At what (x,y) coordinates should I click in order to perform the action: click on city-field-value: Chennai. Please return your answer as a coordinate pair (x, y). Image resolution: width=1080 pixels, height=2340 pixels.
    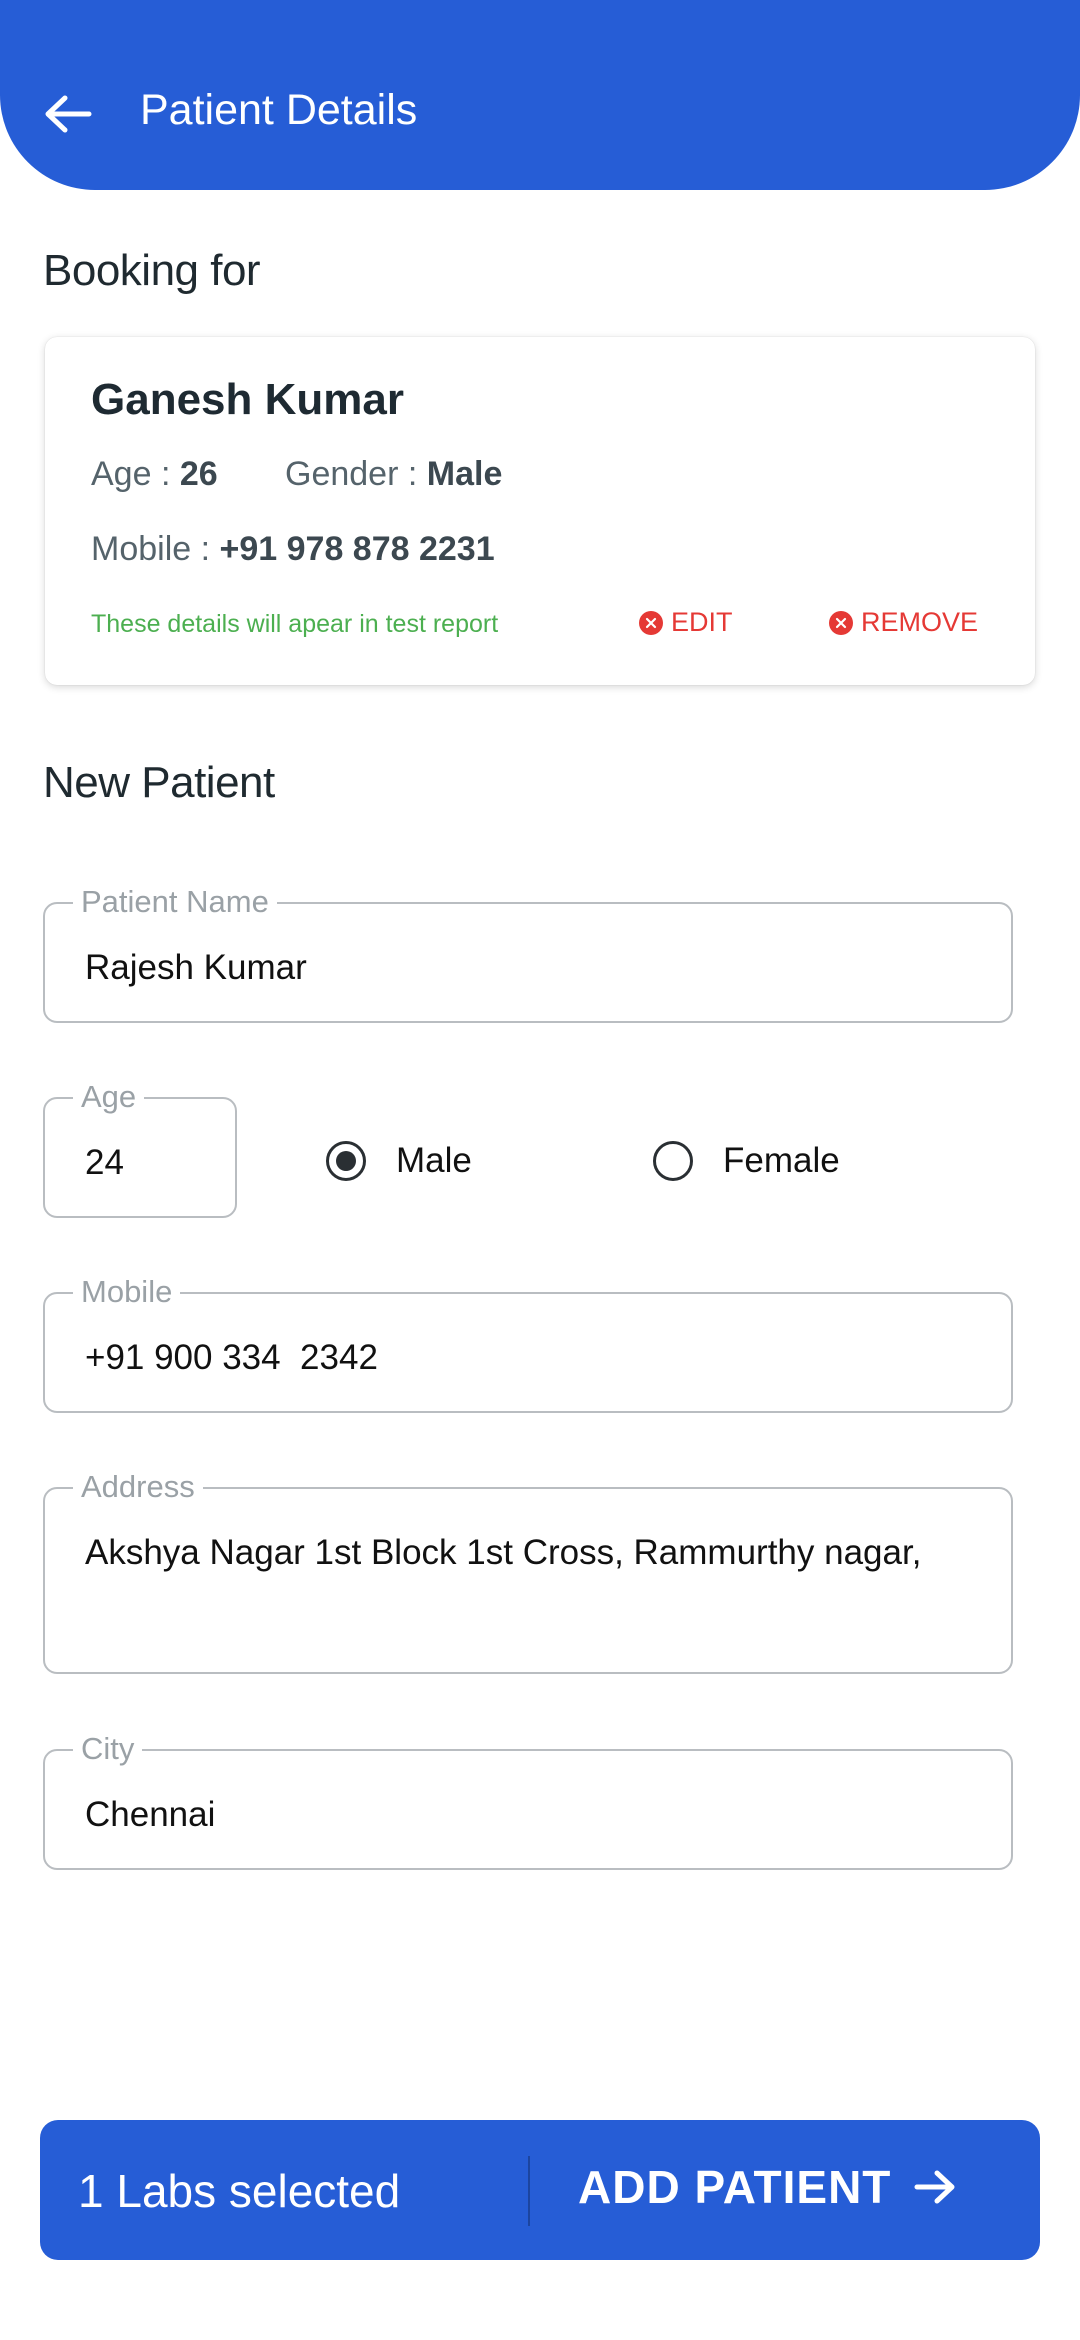
    Looking at the image, I should click on (150, 1814).